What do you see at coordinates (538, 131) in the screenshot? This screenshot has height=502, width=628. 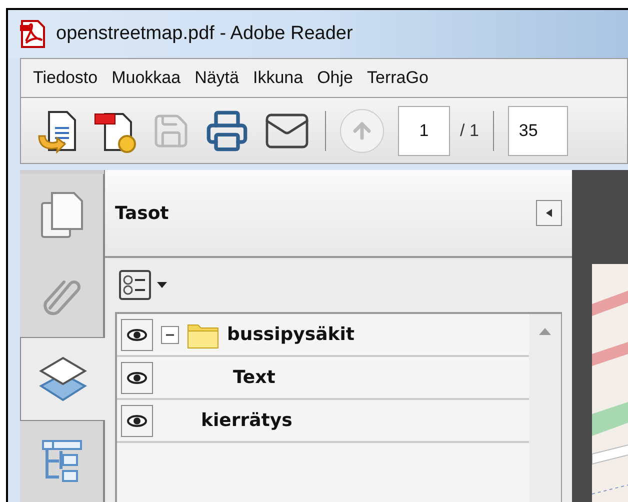 I see `zoom-field: 35` at bounding box center [538, 131].